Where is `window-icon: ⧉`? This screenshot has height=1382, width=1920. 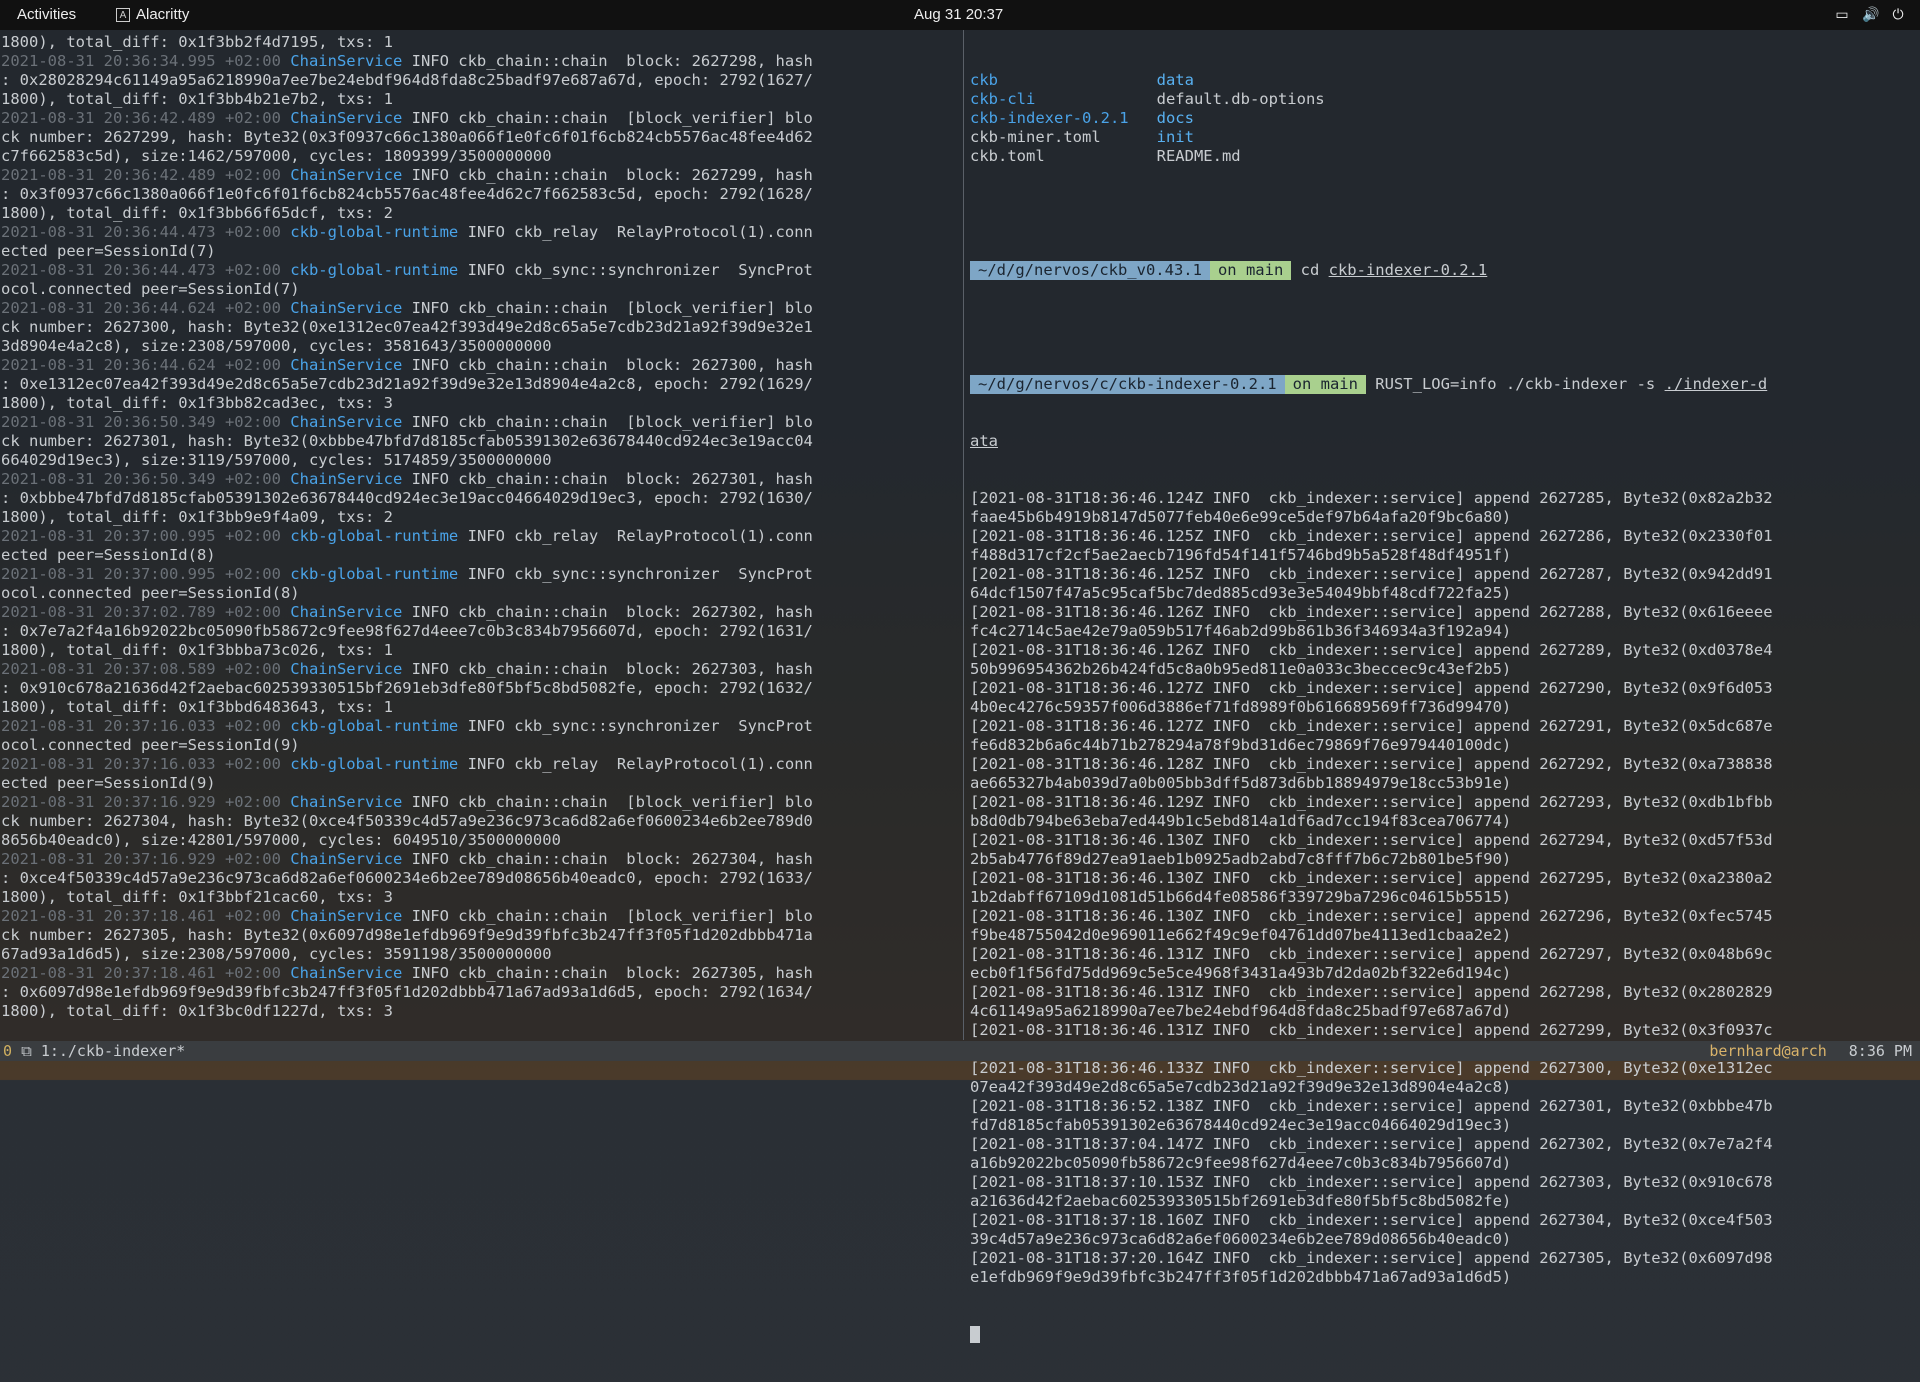 window-icon: ⧉ is located at coordinates (26, 1051).